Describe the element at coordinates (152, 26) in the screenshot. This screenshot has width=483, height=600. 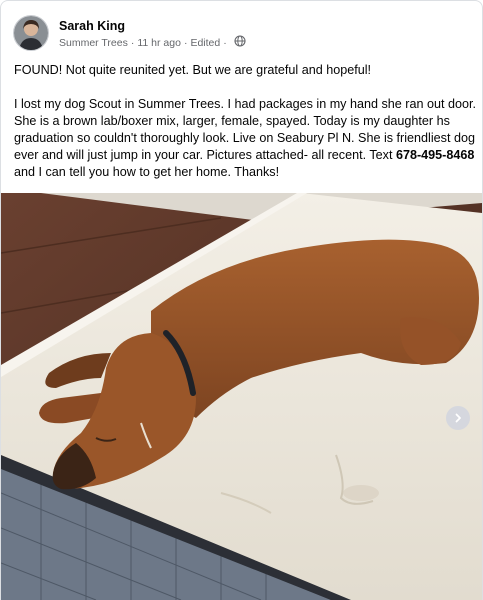
I see `author-name: Sarah King` at that location.